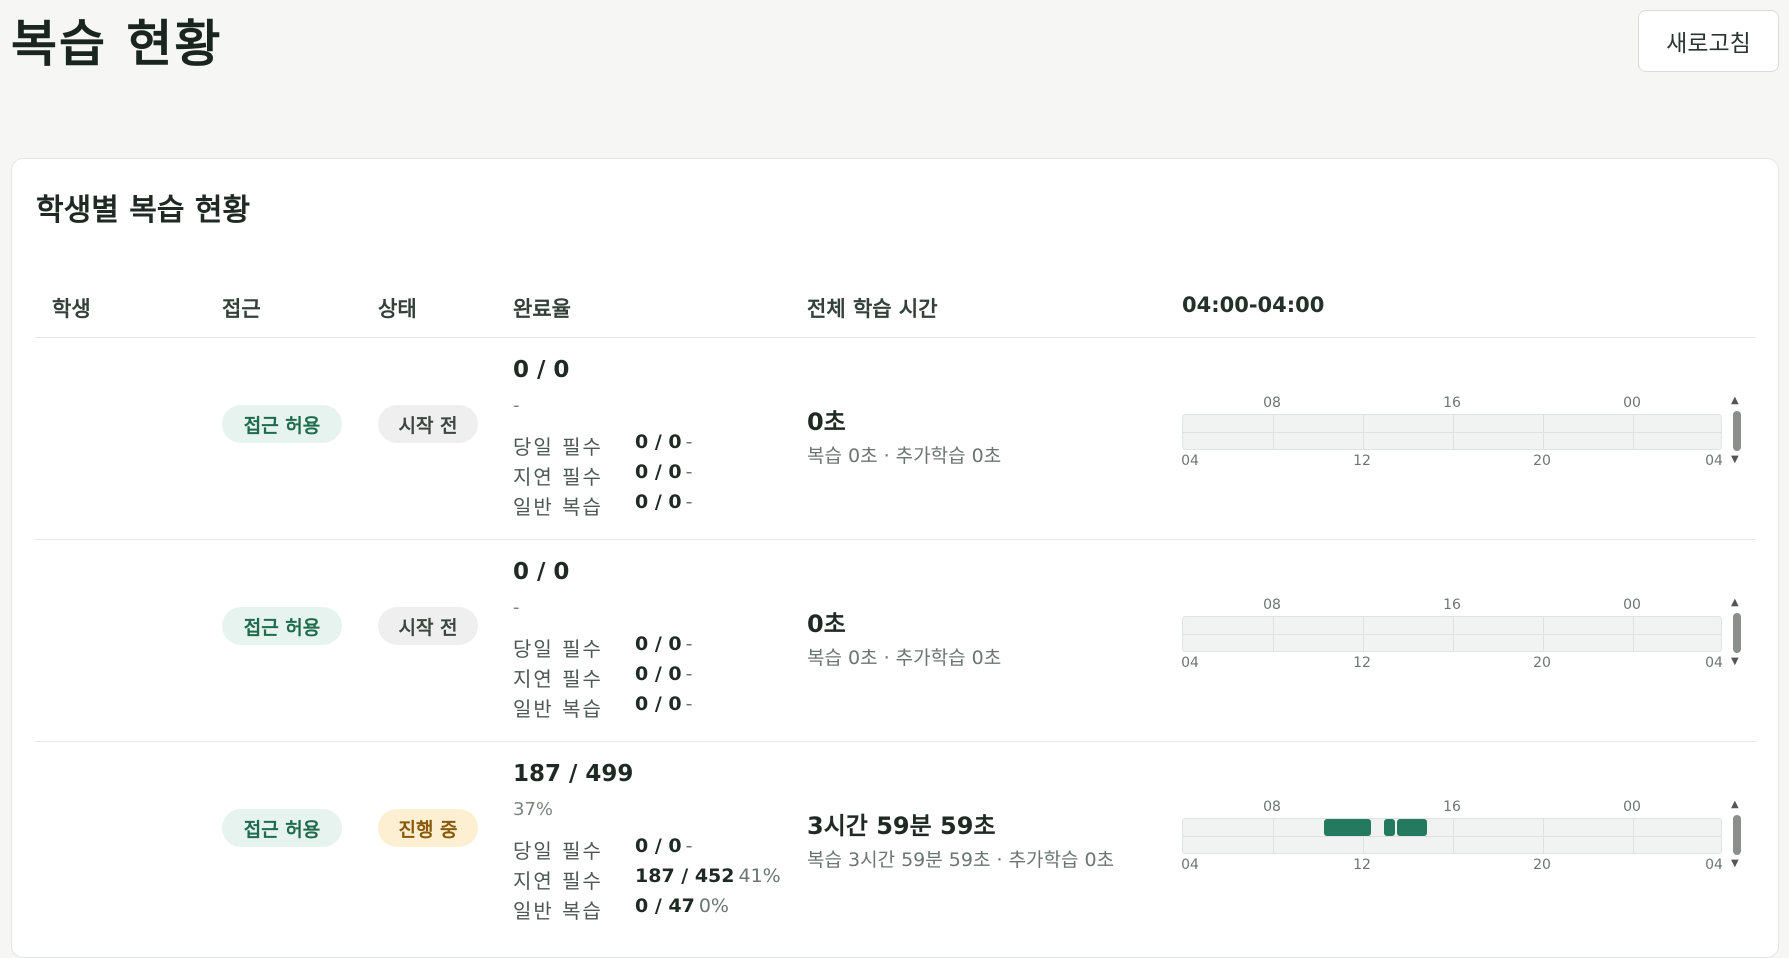  Describe the element at coordinates (143, 210) in the screenshot. I see `card-title: 학생별 복습 현황` at that location.